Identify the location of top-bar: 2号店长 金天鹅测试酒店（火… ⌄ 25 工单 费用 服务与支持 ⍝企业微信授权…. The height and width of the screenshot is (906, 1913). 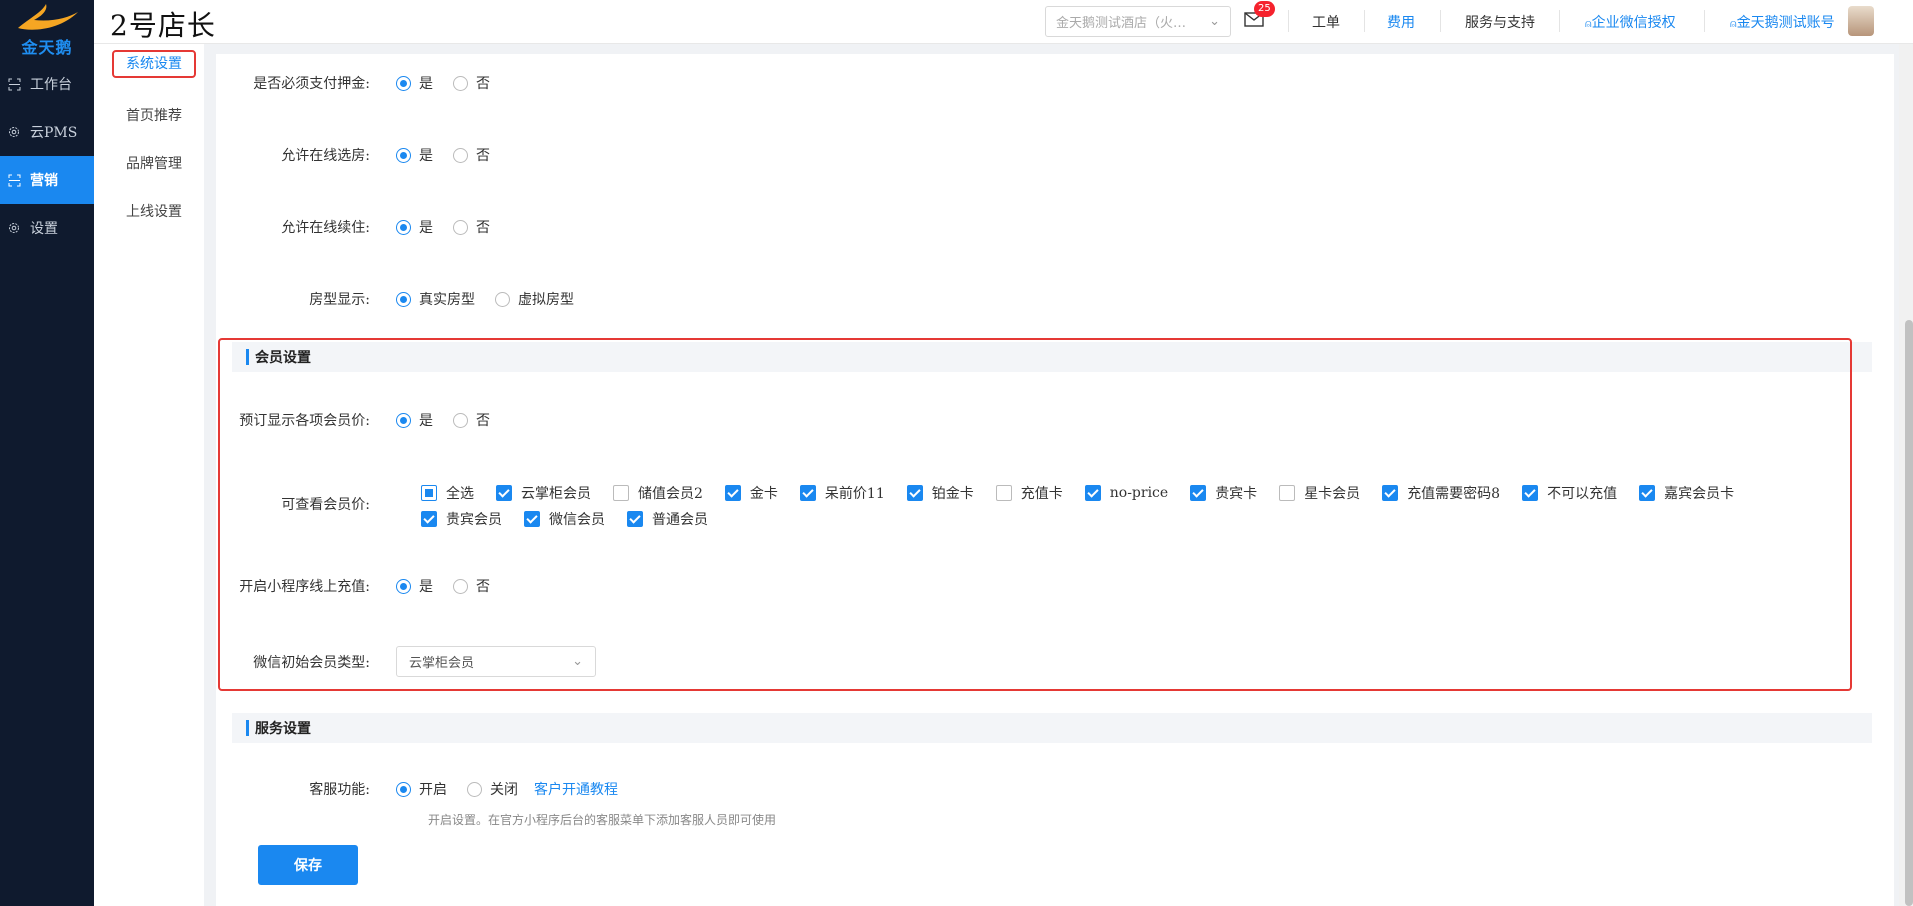
(1003, 22).